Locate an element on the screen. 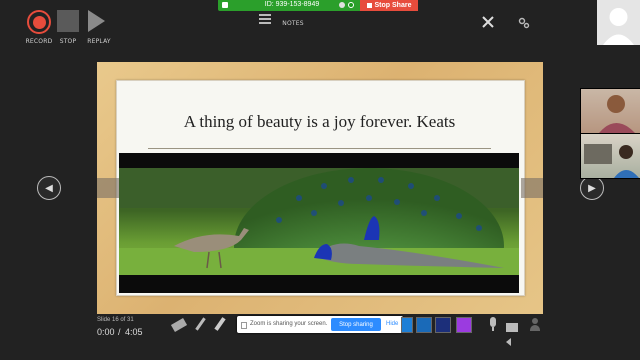 Image resolution: width=640 pixels, height=360 pixels. camera-button is located at coordinates (515, 332).